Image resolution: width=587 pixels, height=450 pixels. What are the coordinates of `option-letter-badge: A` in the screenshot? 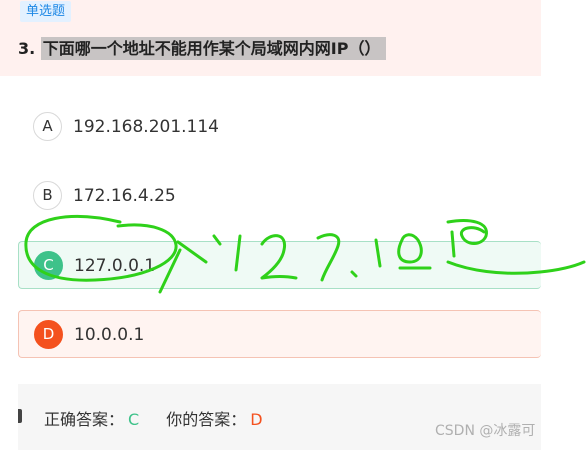 It's located at (47, 126).